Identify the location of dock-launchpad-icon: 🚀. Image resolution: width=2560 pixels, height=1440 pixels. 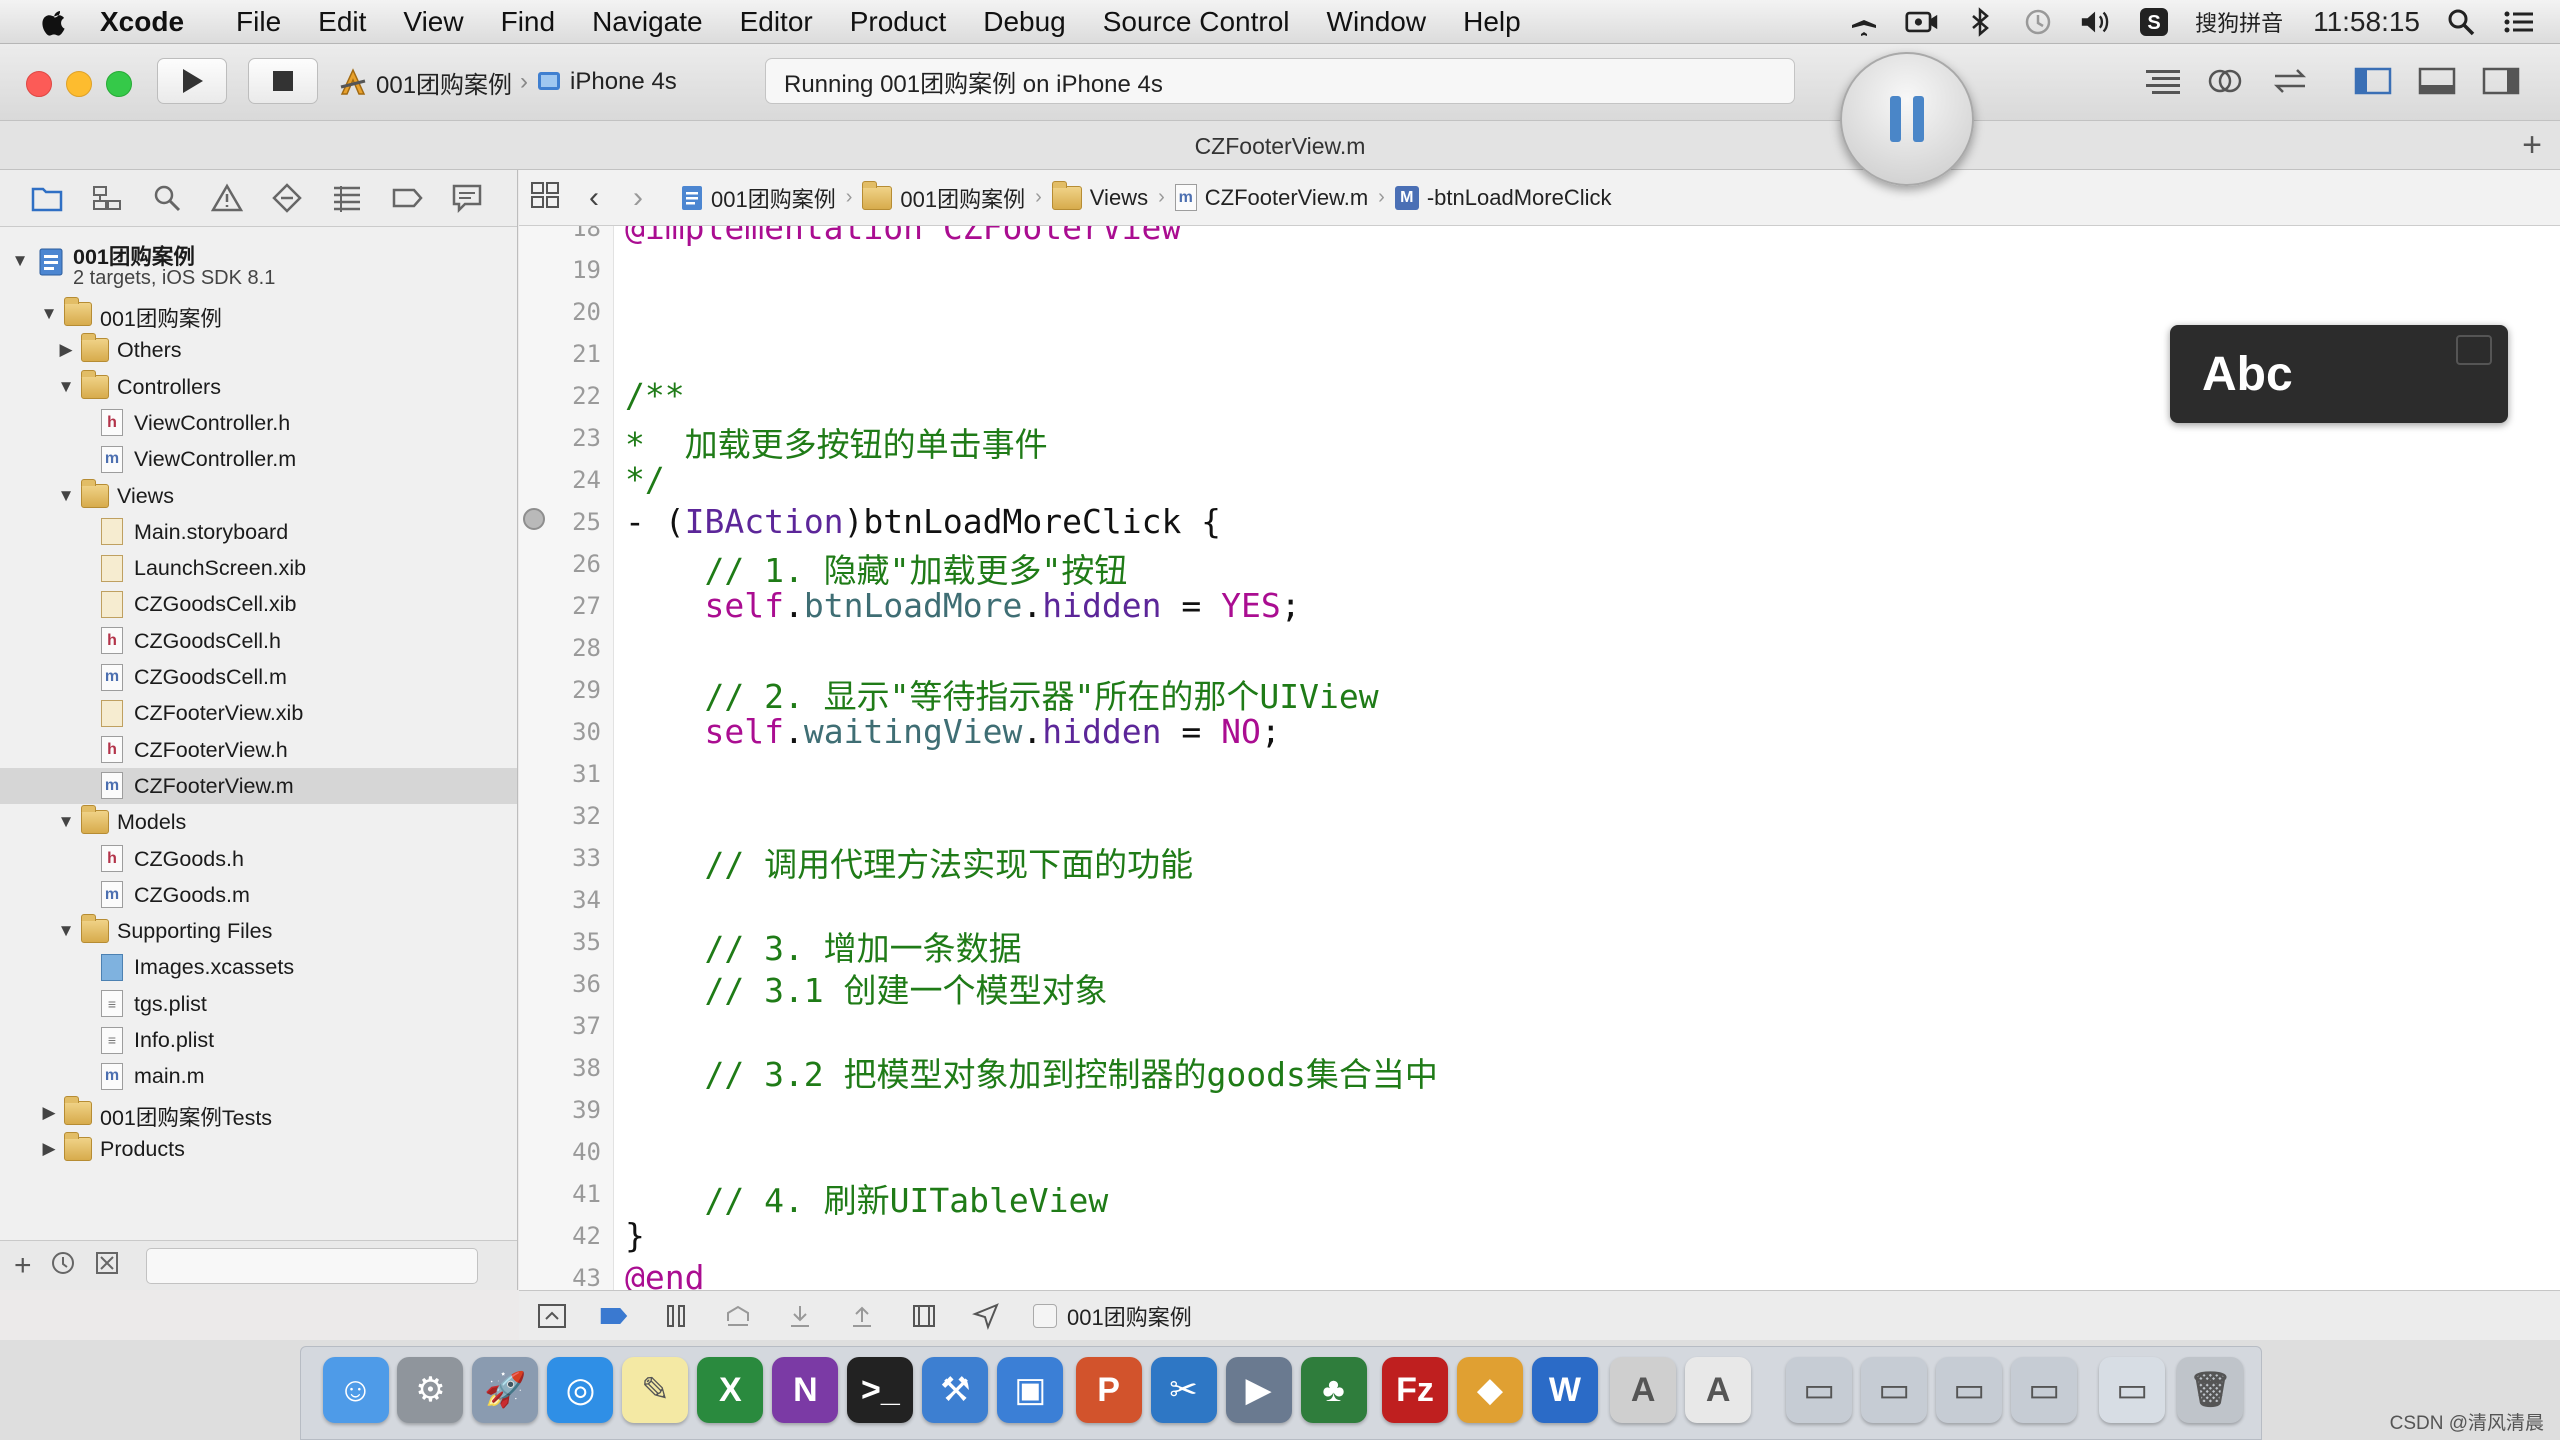
(505, 1390).